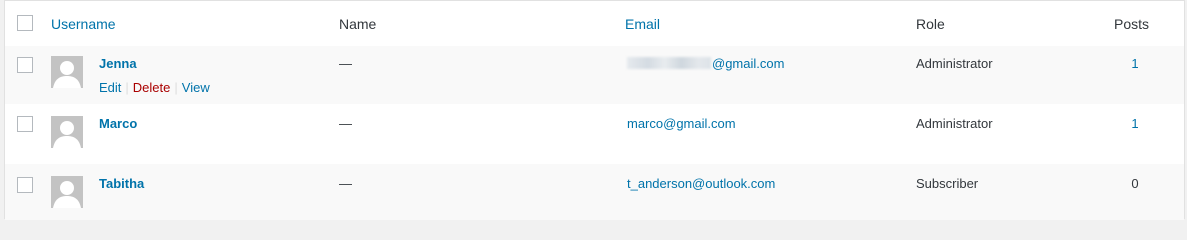 The width and height of the screenshot is (1187, 240). What do you see at coordinates (118, 123) in the screenshot?
I see `username-link: Marco` at bounding box center [118, 123].